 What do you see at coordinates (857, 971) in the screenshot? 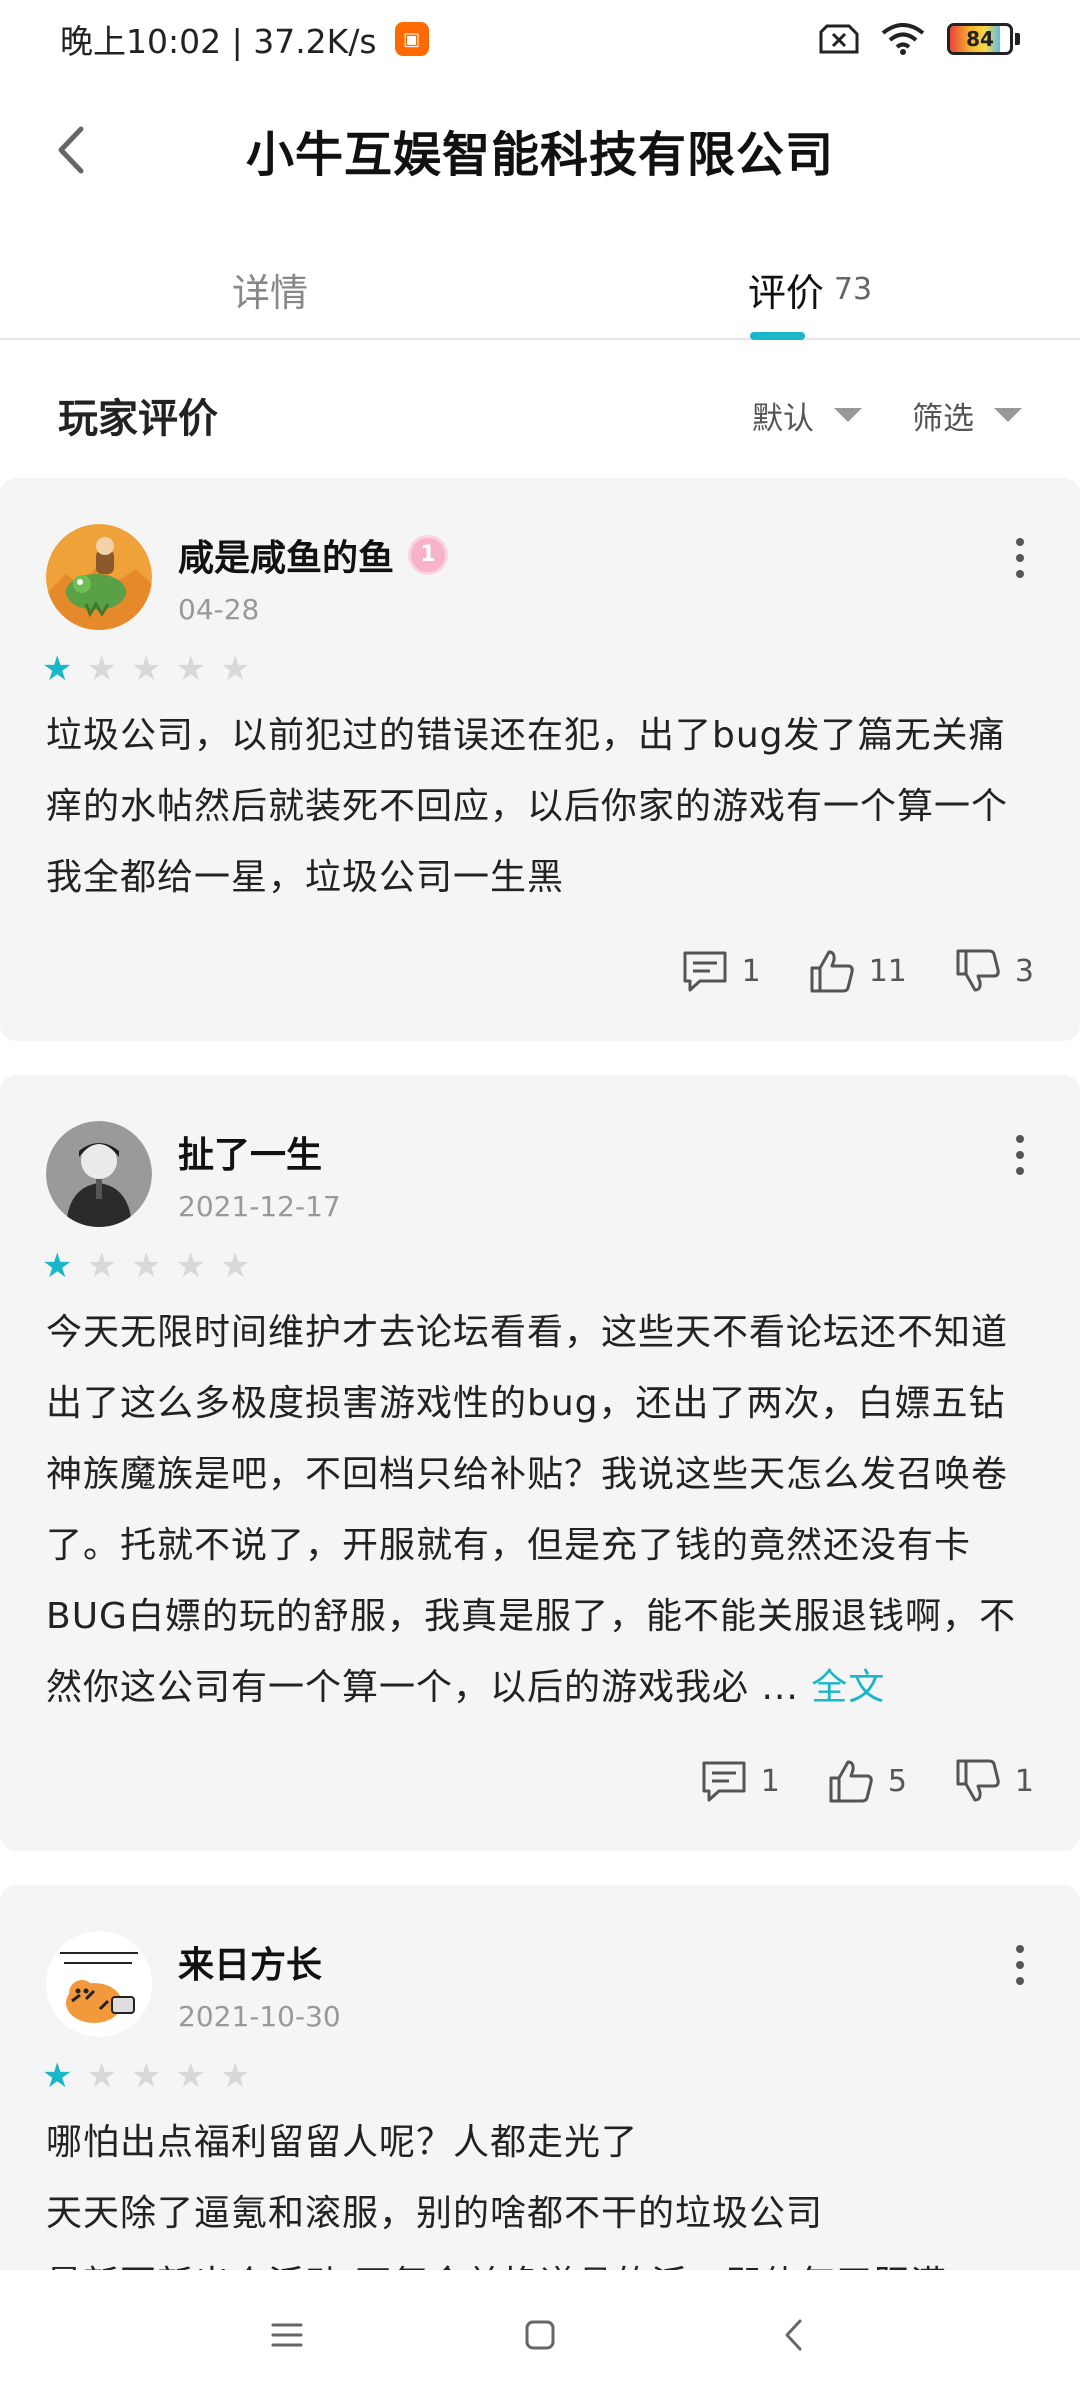
I see `like-button: 11` at bounding box center [857, 971].